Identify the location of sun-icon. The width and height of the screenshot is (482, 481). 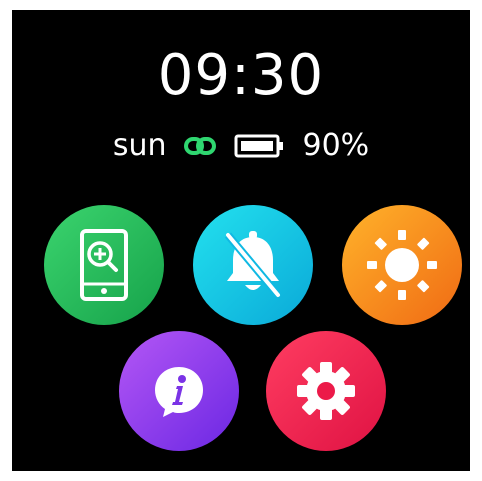
(402, 265).